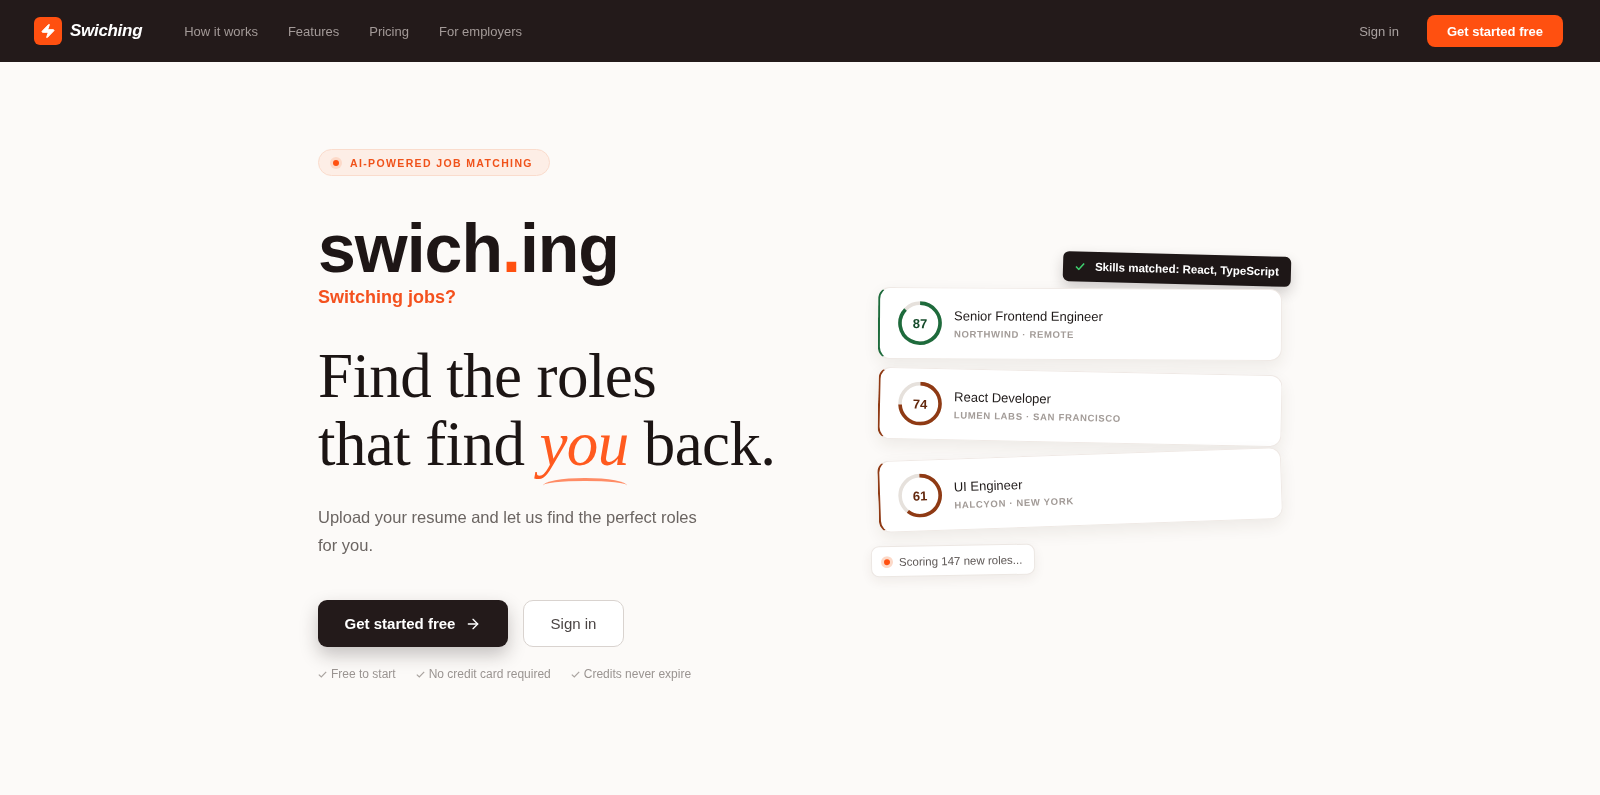  Describe the element at coordinates (1014, 334) in the screenshot. I see `company-location: NORTHWIND · REMOTE` at that location.